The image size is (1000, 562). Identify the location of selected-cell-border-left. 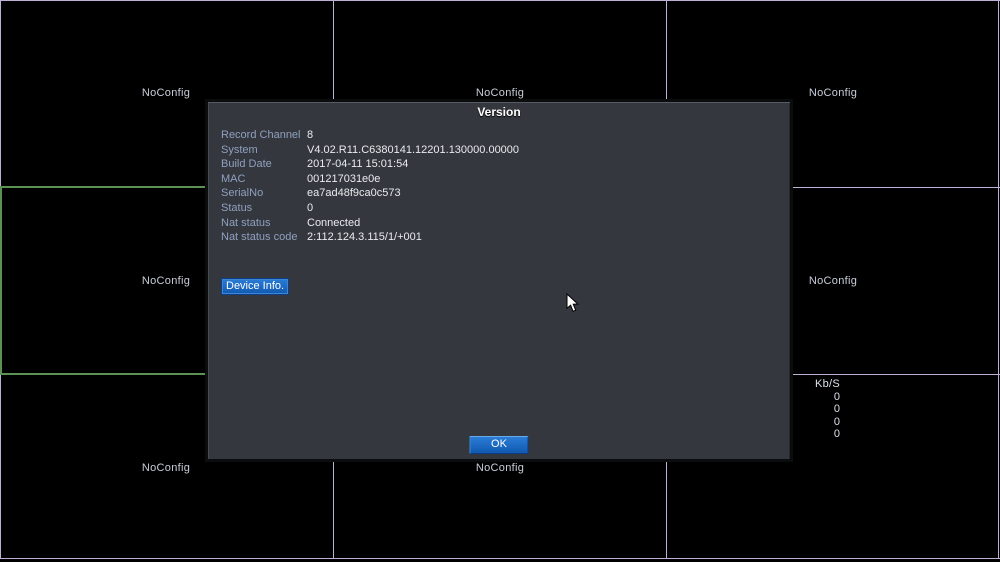
(1, 280).